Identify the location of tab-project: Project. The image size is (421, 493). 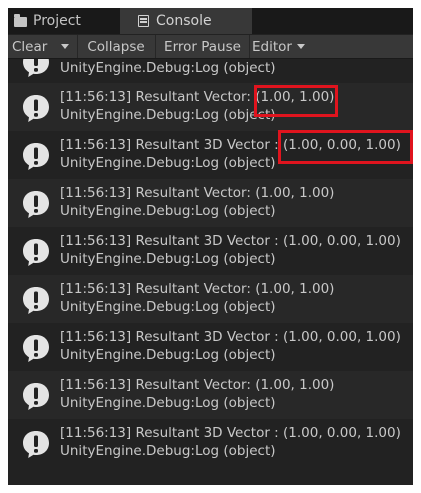
(63, 21).